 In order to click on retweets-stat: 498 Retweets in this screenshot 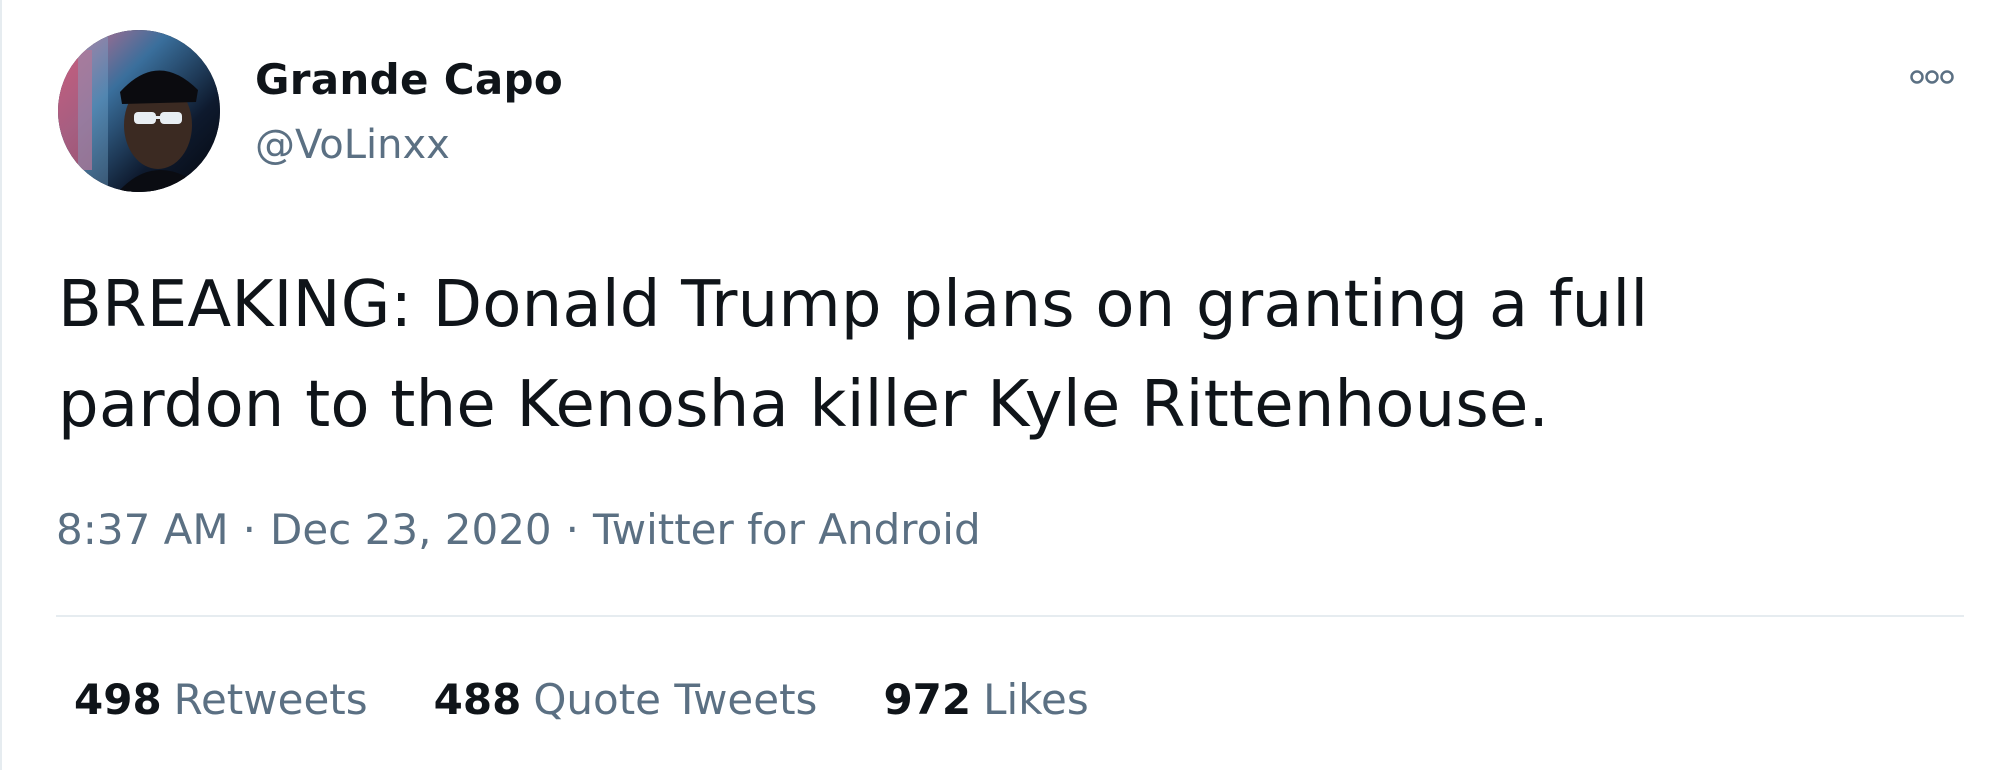, I will do `click(221, 700)`.